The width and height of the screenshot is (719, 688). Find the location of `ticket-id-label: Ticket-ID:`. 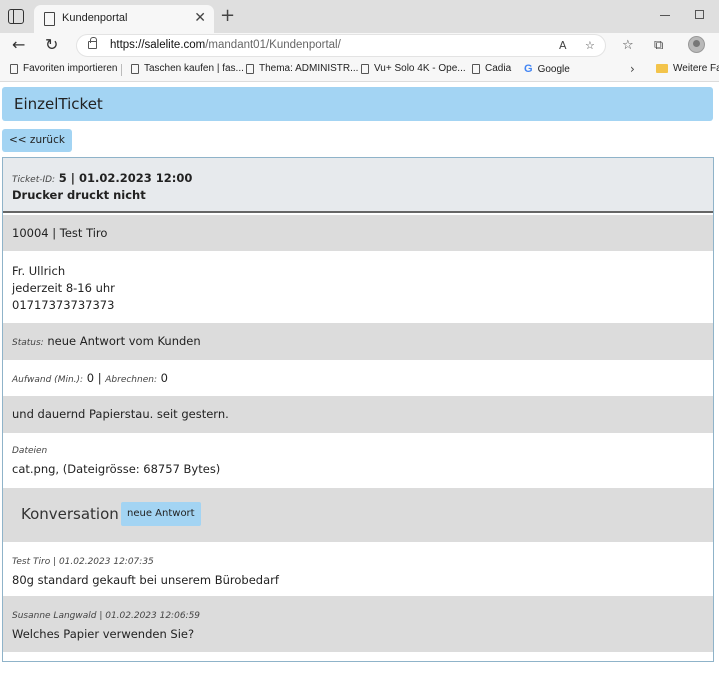

ticket-id-label: Ticket-ID: is located at coordinates (34, 180).